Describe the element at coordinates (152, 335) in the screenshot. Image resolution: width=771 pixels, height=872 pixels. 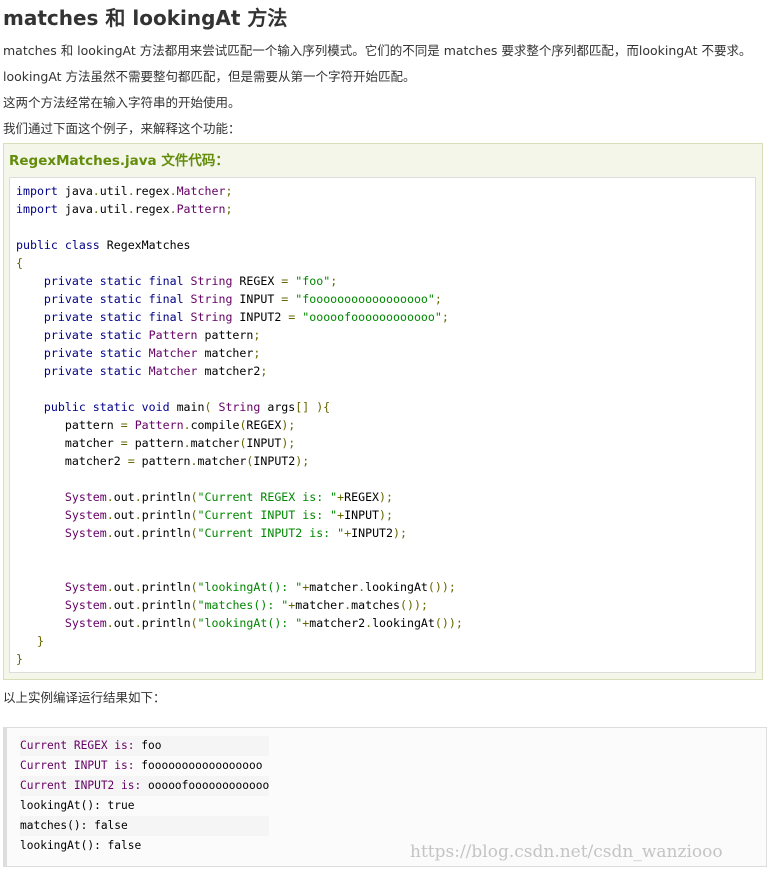
I see `code-line: private static Pattern pattern;` at that location.